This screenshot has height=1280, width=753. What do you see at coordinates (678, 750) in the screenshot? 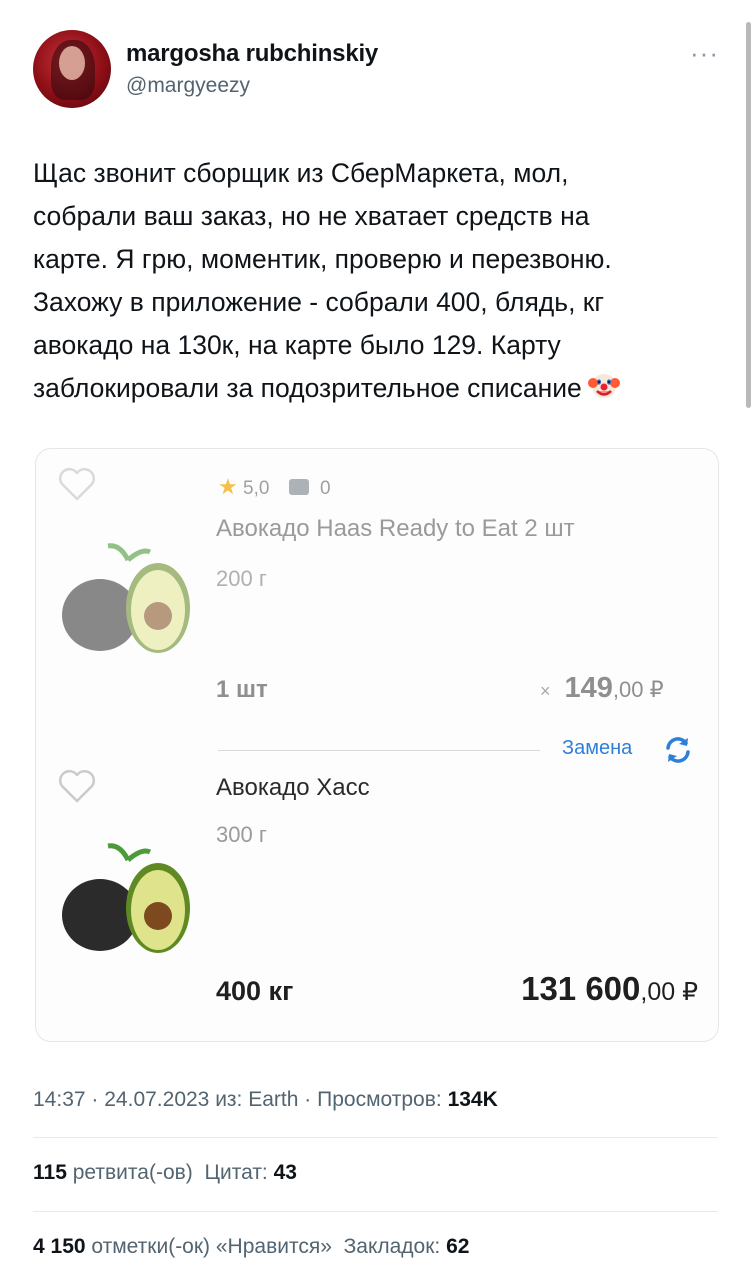
I see `refresh-icon` at bounding box center [678, 750].